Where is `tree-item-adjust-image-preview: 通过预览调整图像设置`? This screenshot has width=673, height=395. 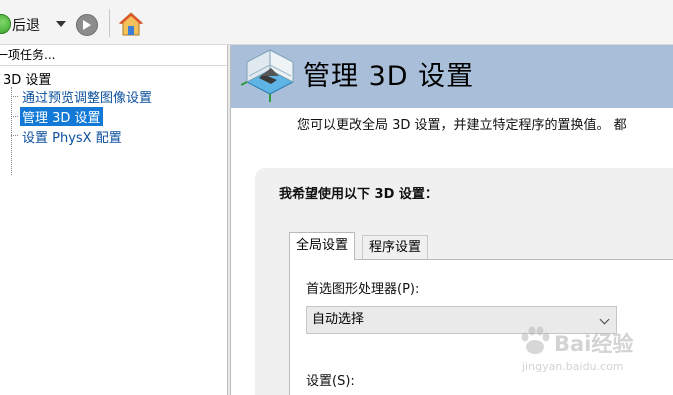
tree-item-adjust-image-preview: 通过预览调整图像设置 is located at coordinates (87, 96).